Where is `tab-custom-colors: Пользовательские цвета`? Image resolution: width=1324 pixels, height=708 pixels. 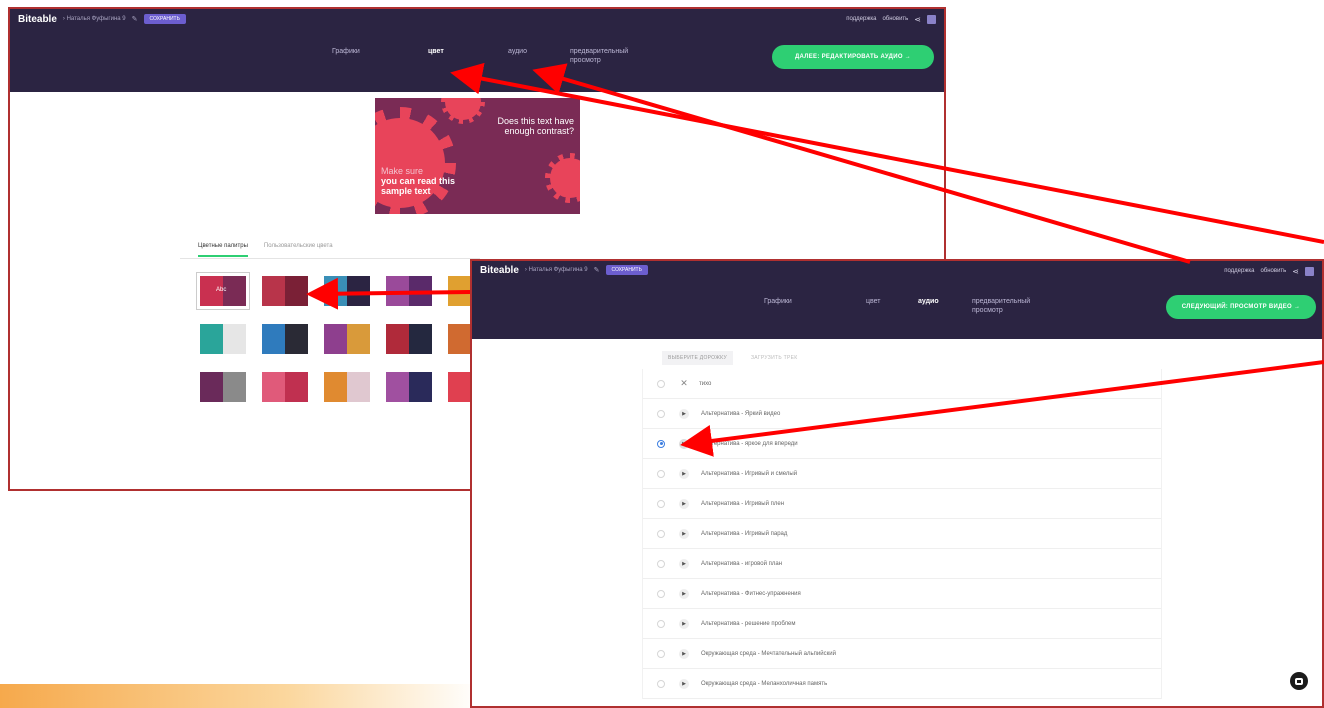 tab-custom-colors: Пользовательские цвета is located at coordinates (298, 250).